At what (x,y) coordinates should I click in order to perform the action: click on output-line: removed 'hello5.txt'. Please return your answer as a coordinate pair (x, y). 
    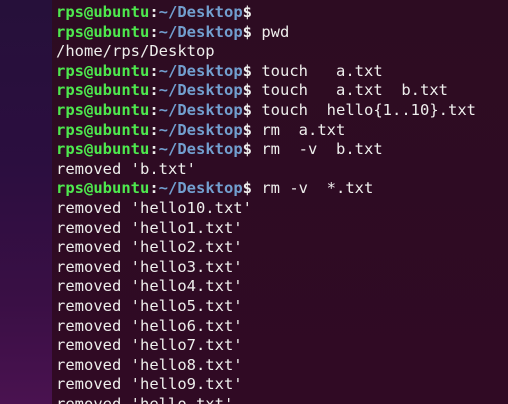
    Looking at the image, I should click on (266, 307).